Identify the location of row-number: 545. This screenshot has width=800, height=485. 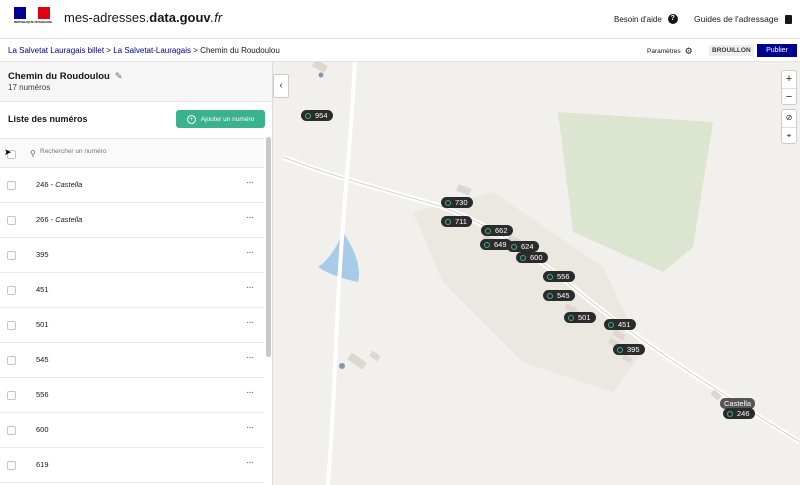
(42, 359).